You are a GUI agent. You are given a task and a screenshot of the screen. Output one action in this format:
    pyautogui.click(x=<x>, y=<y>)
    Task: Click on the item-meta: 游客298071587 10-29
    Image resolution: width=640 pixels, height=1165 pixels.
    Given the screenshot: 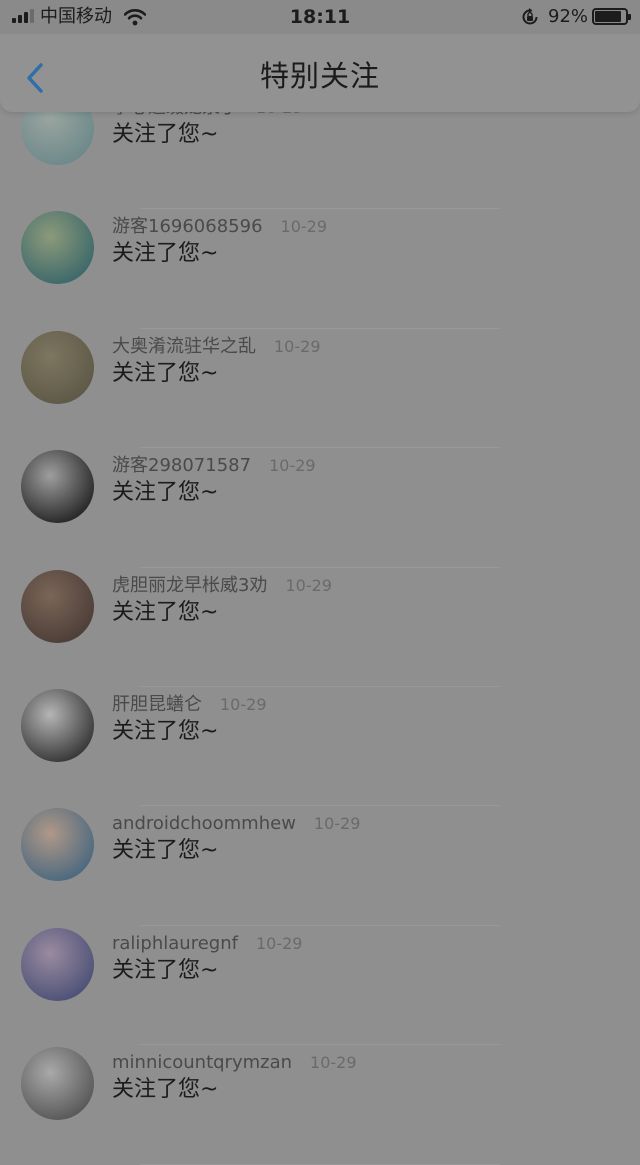 What is the action you would take?
    pyautogui.click(x=214, y=466)
    